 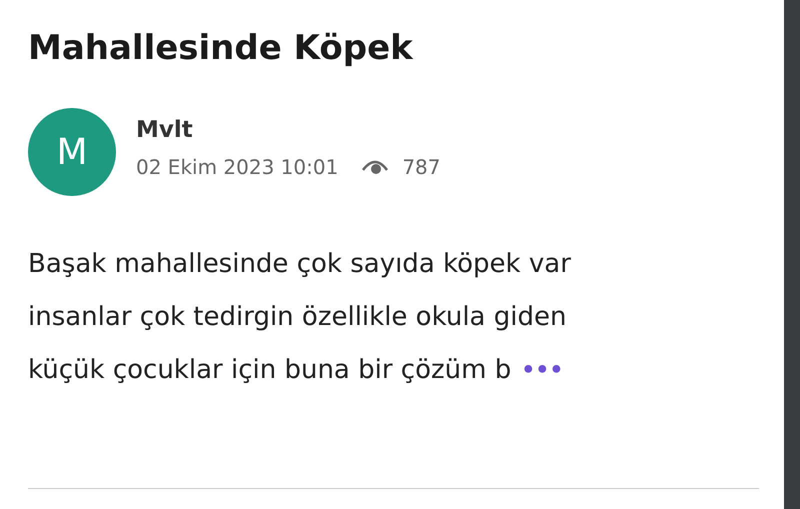 I want to click on view-count: 787, so click(x=421, y=167).